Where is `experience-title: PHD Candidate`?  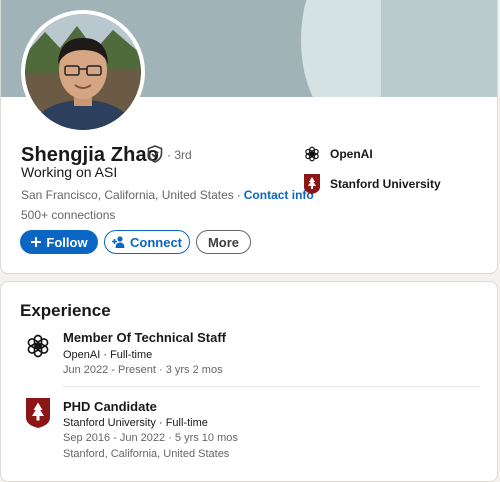
experience-title: PHD Candidate is located at coordinates (110, 406).